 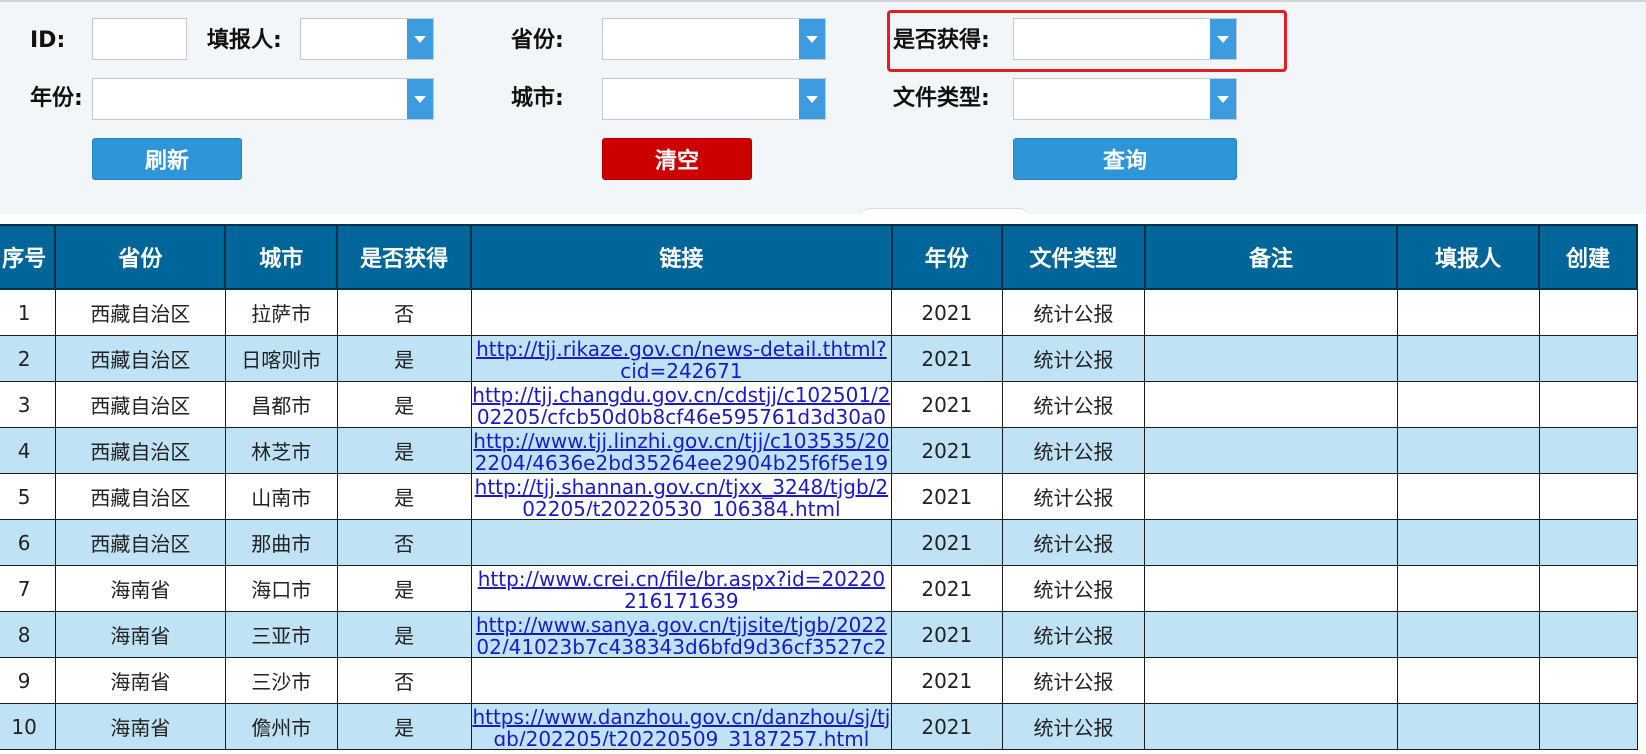 What do you see at coordinates (1125, 99) in the screenshot?
I see `filetype-select` at bounding box center [1125, 99].